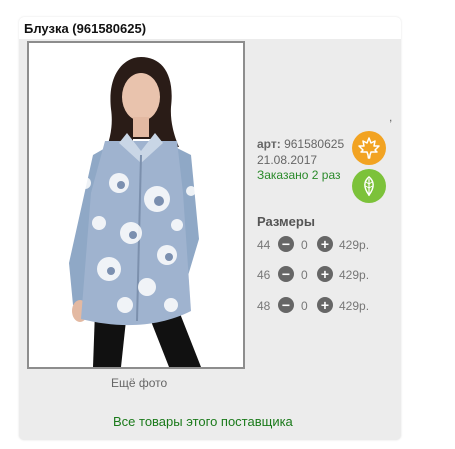 The height and width of the screenshot is (449, 455). What do you see at coordinates (264, 306) in the screenshot?
I see `size-label: 48` at bounding box center [264, 306].